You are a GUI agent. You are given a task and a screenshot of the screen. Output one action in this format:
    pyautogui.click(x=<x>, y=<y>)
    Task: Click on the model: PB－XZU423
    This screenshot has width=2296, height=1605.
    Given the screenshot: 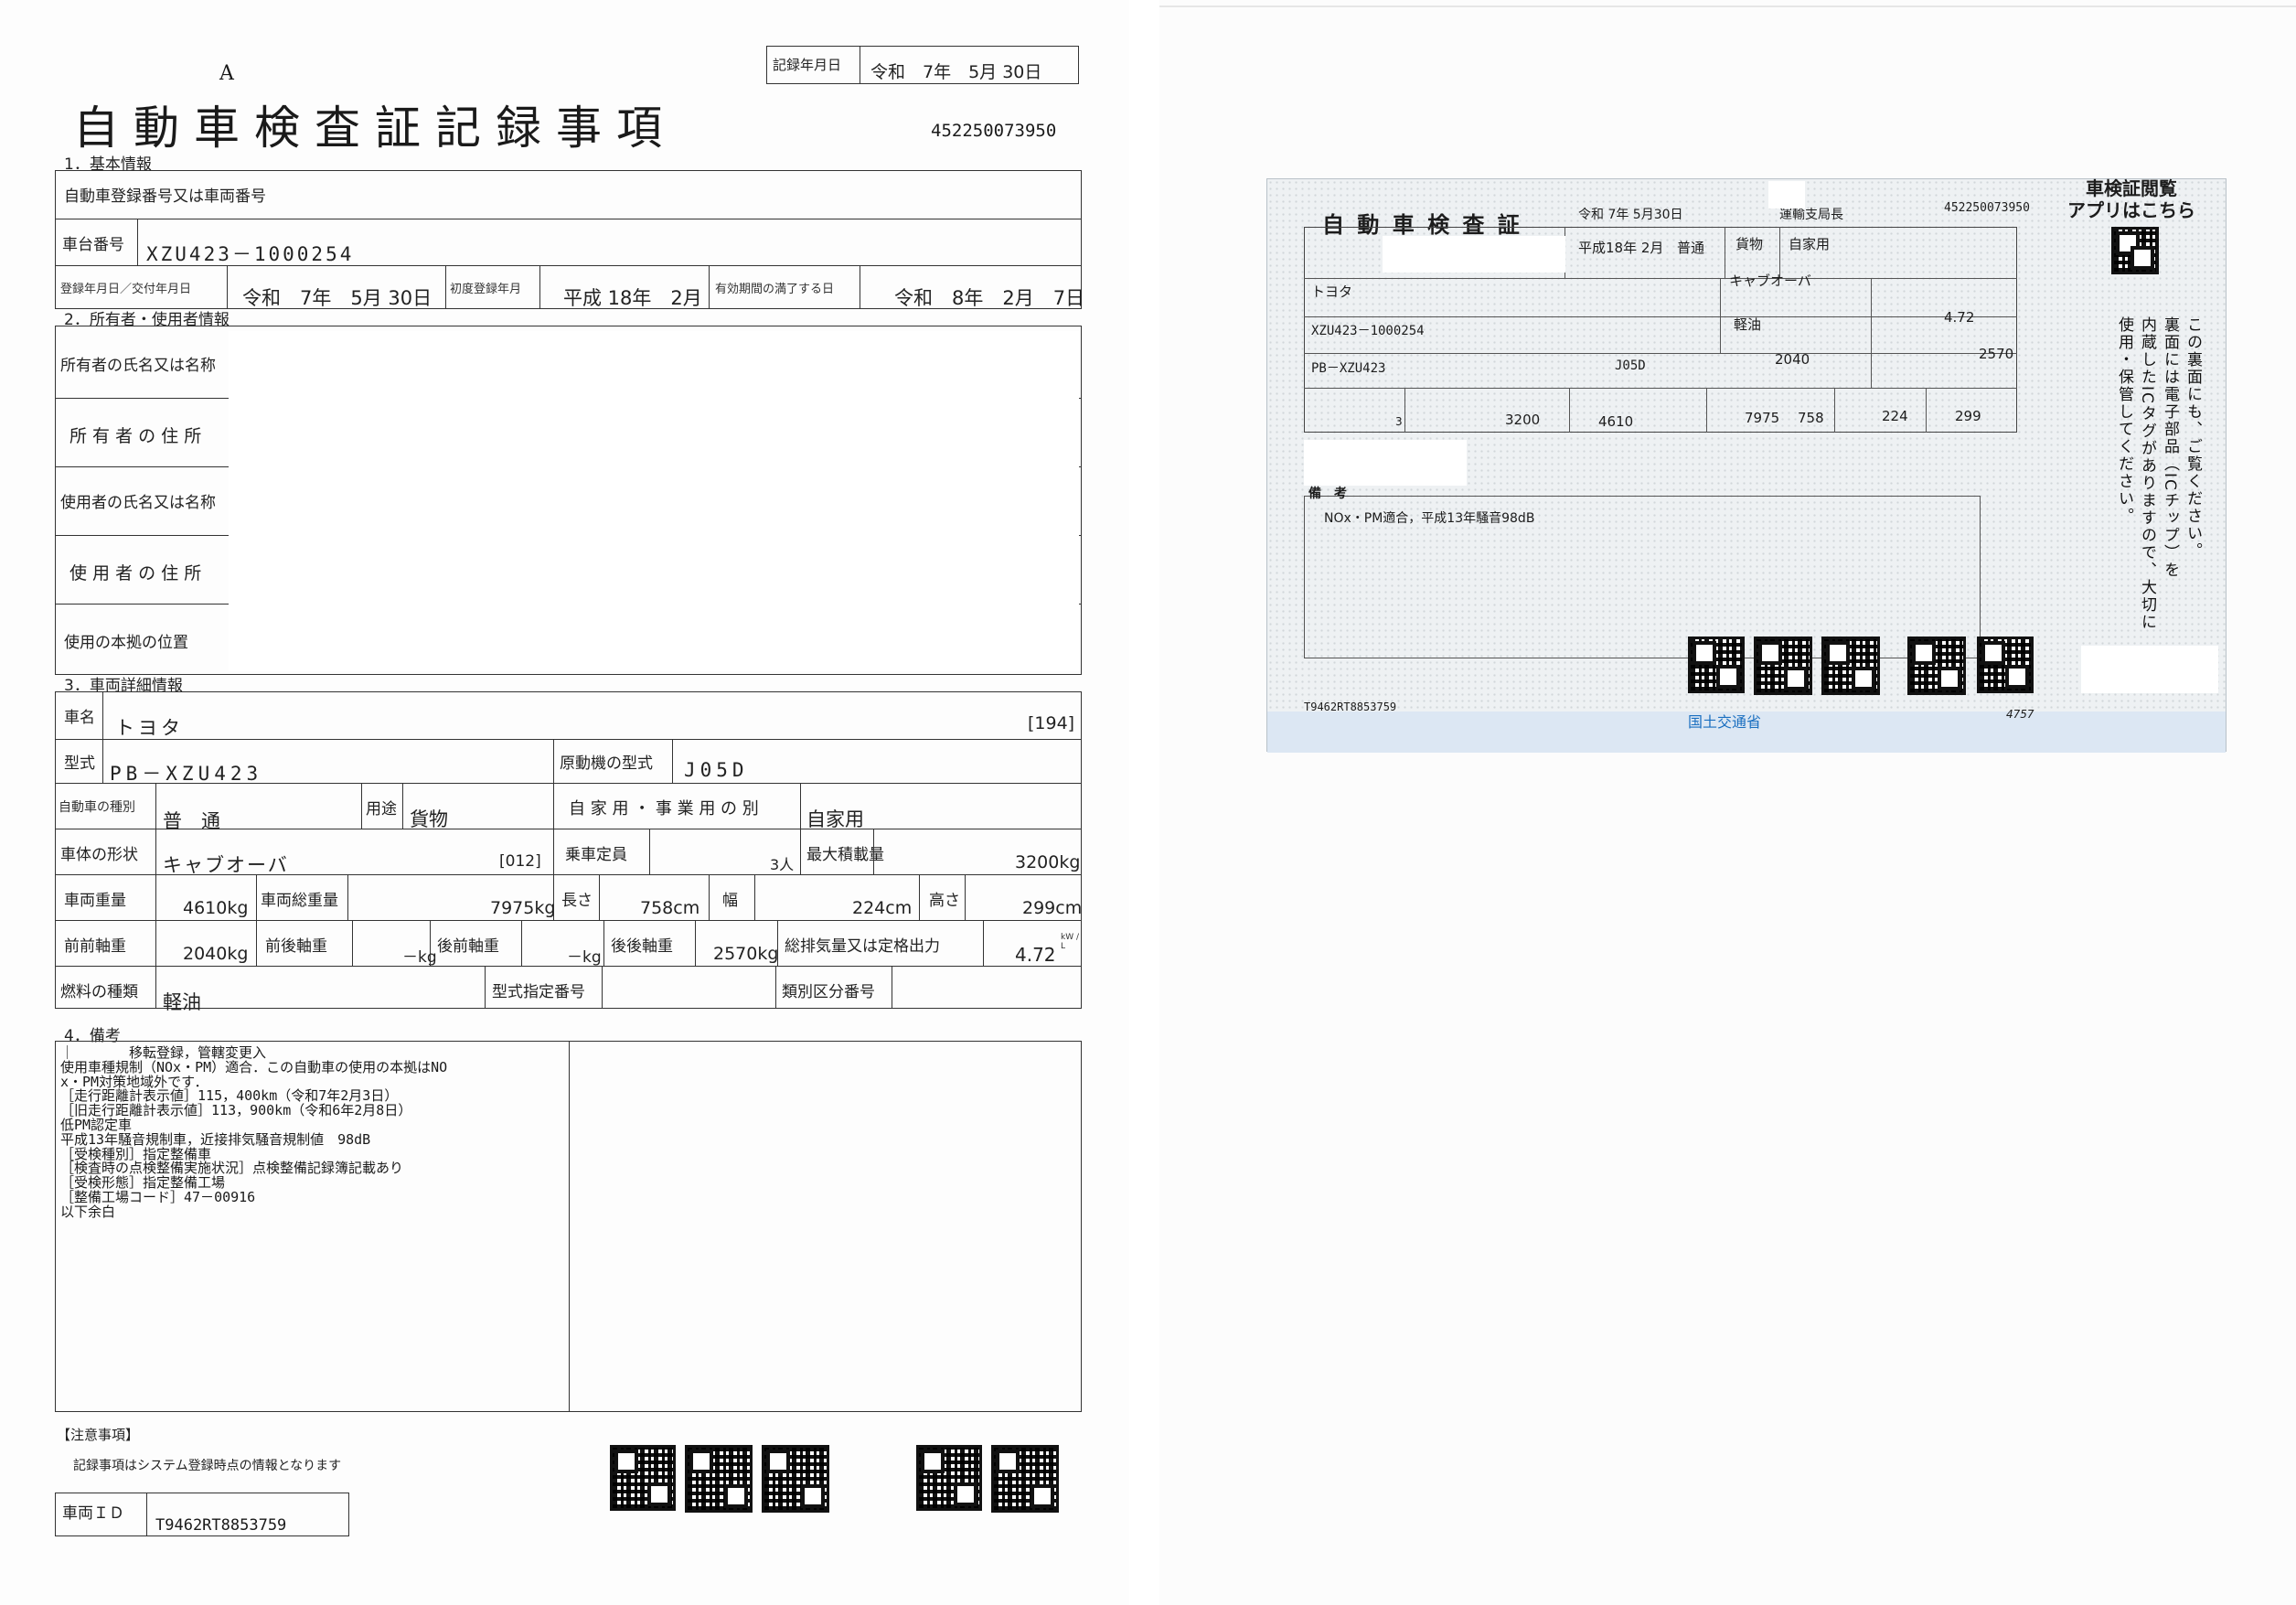 What is the action you would take?
    pyautogui.click(x=186, y=774)
    